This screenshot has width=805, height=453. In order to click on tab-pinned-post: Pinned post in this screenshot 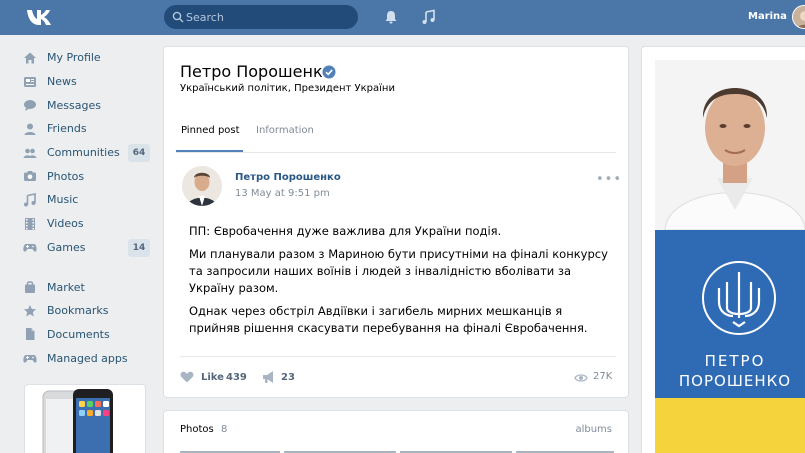, I will do `click(210, 130)`.